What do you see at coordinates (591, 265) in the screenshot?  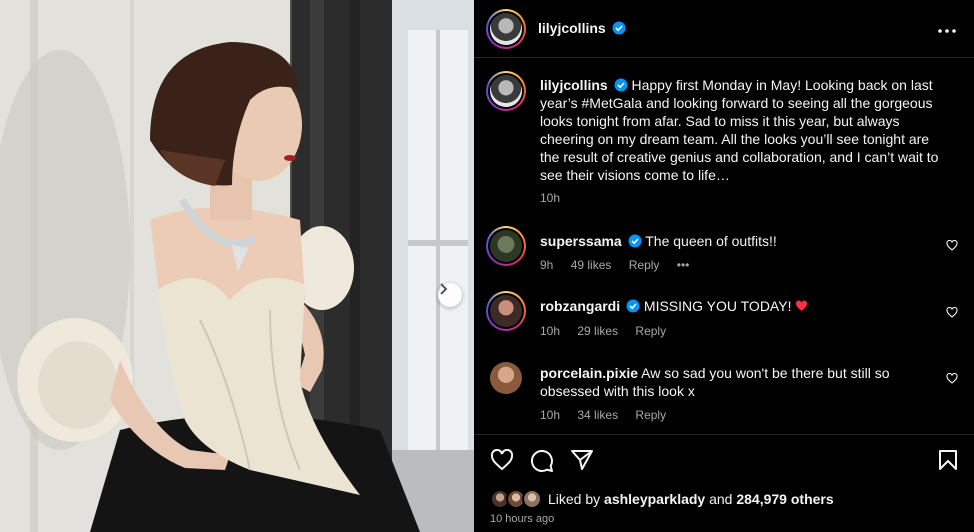 I see `comment-likes: 49 likes` at bounding box center [591, 265].